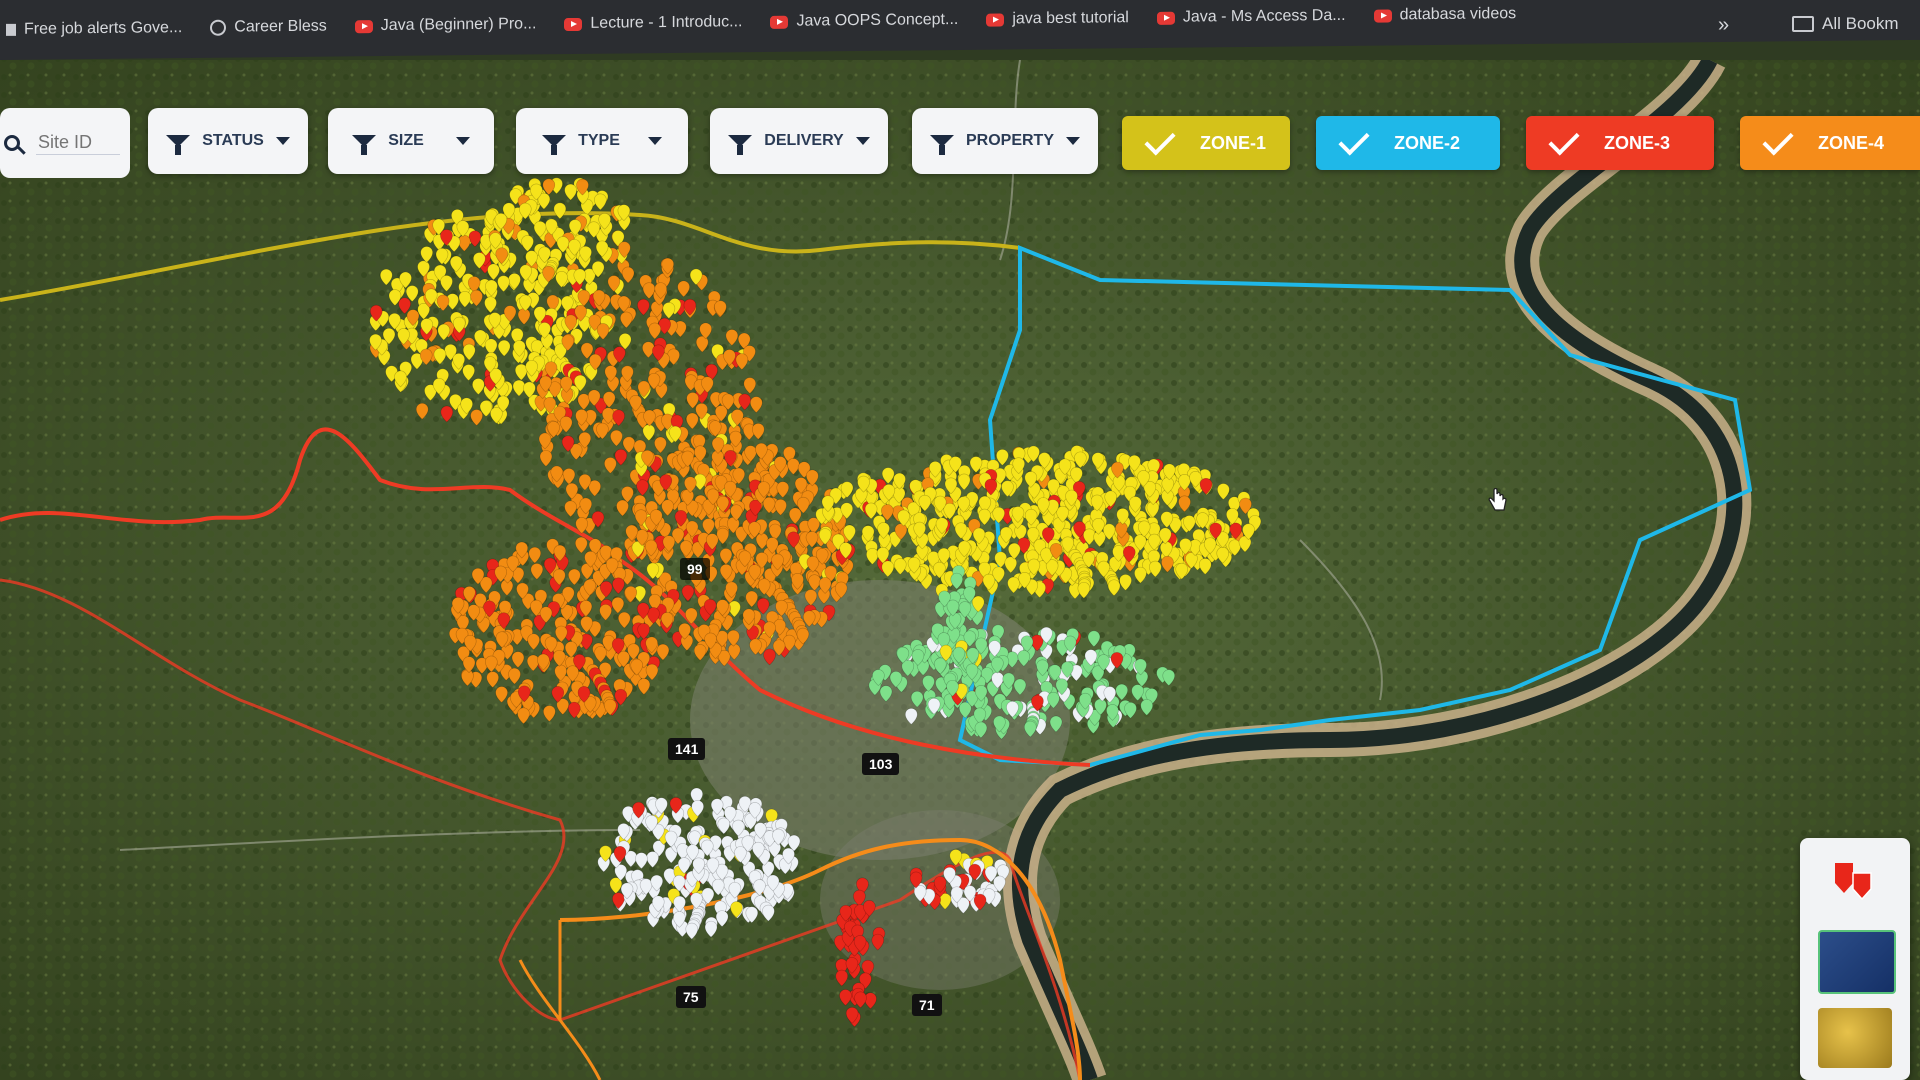 This screenshot has height=1080, width=1920. Describe the element at coordinates (1444, 14) in the screenshot. I see `bookmark-item: databasa videos` at that location.